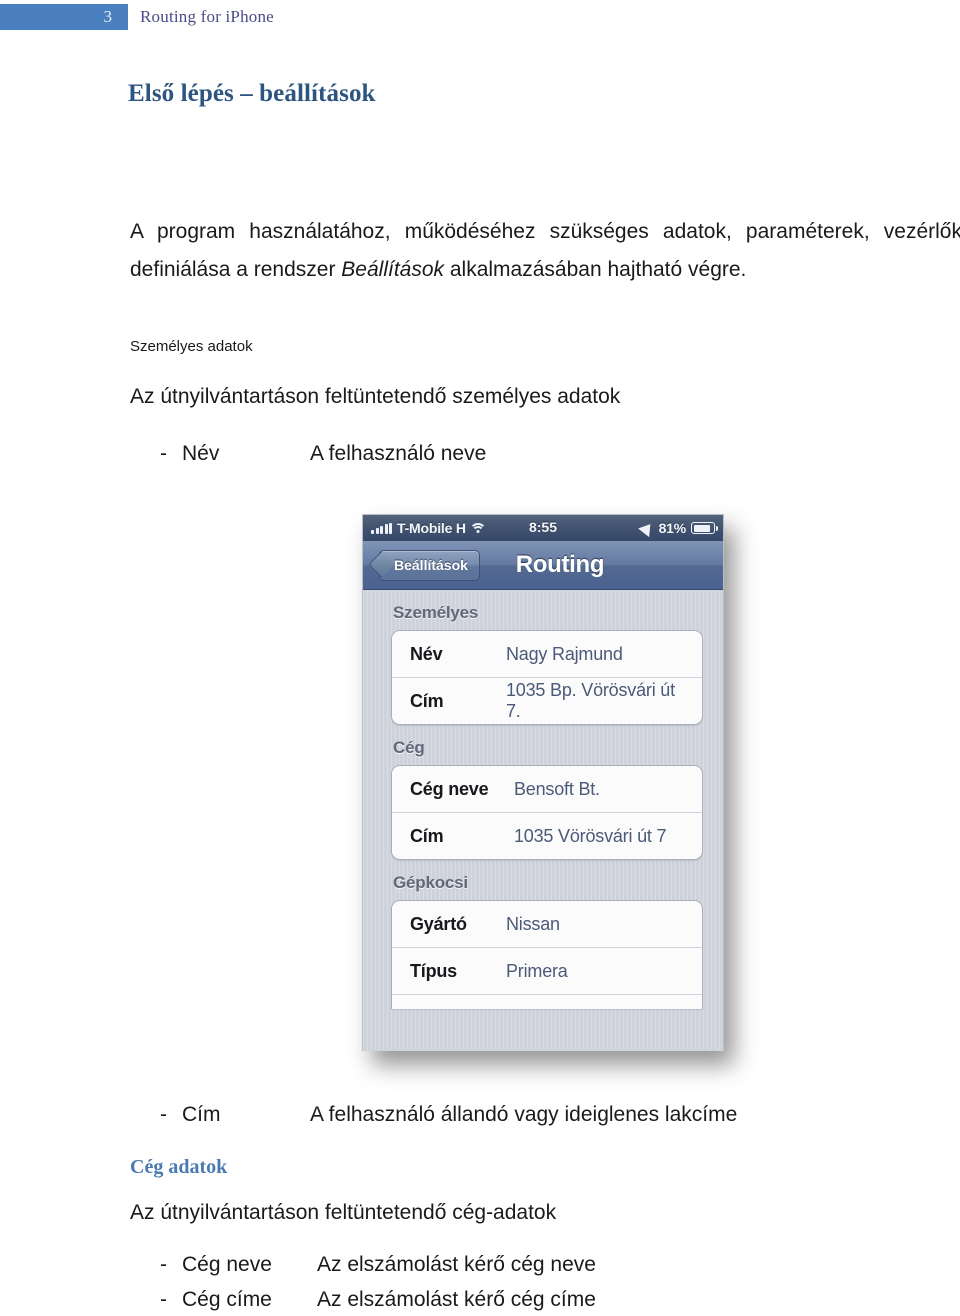  Describe the element at coordinates (595, 269) in the screenshot. I see `intro-paragraph-part2: alkalmazásában hajtható végre.` at that location.